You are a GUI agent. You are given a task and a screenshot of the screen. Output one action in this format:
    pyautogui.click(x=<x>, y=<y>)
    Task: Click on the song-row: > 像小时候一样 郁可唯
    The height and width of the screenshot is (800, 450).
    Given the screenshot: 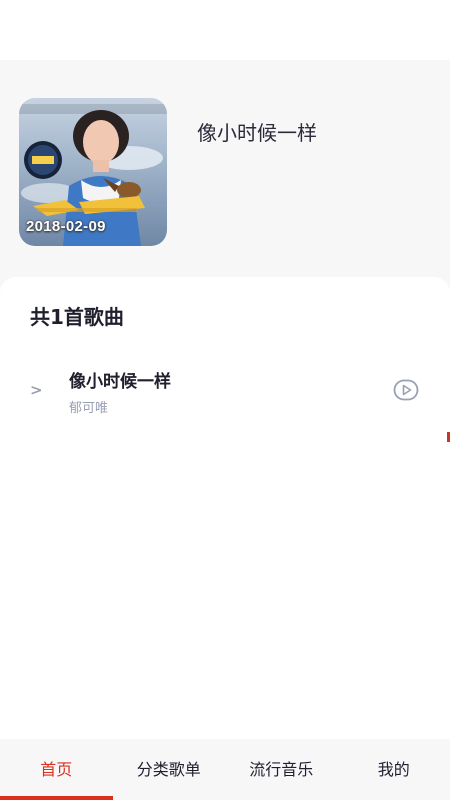 What is the action you would take?
    pyautogui.click(x=225, y=391)
    